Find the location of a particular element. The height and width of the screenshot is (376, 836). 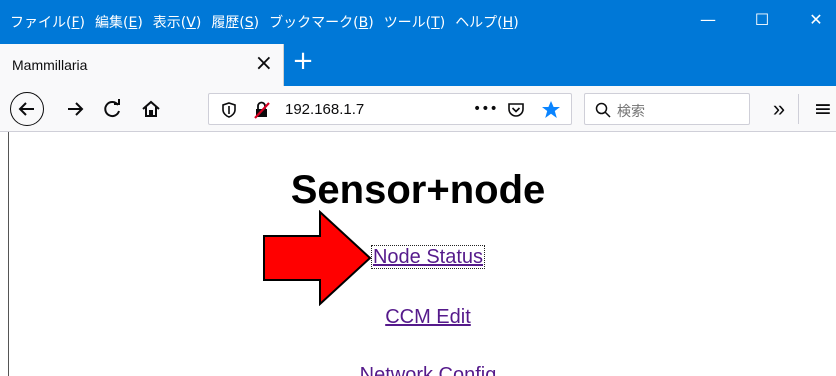

home-button is located at coordinates (151, 109).